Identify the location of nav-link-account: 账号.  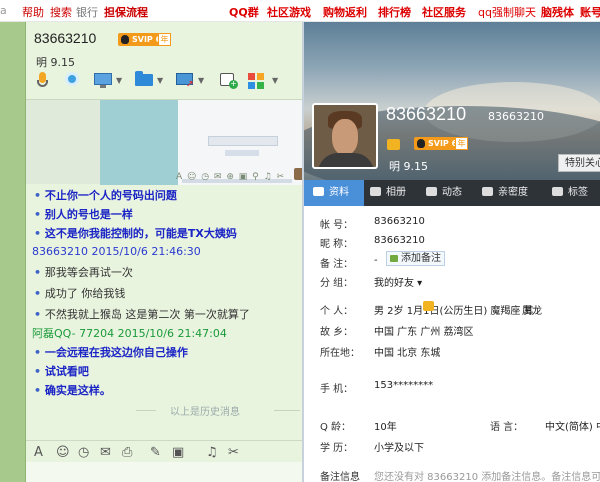
(590, 12).